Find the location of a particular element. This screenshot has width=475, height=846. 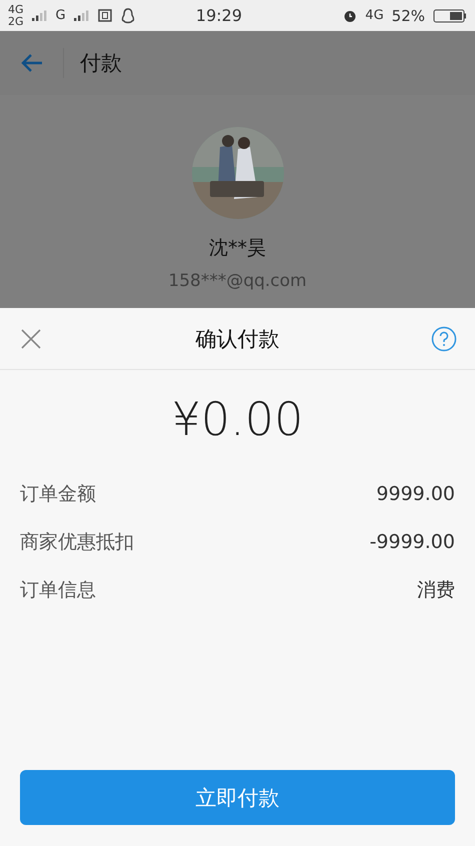

sim-label: 2G is located at coordinates (16, 22).